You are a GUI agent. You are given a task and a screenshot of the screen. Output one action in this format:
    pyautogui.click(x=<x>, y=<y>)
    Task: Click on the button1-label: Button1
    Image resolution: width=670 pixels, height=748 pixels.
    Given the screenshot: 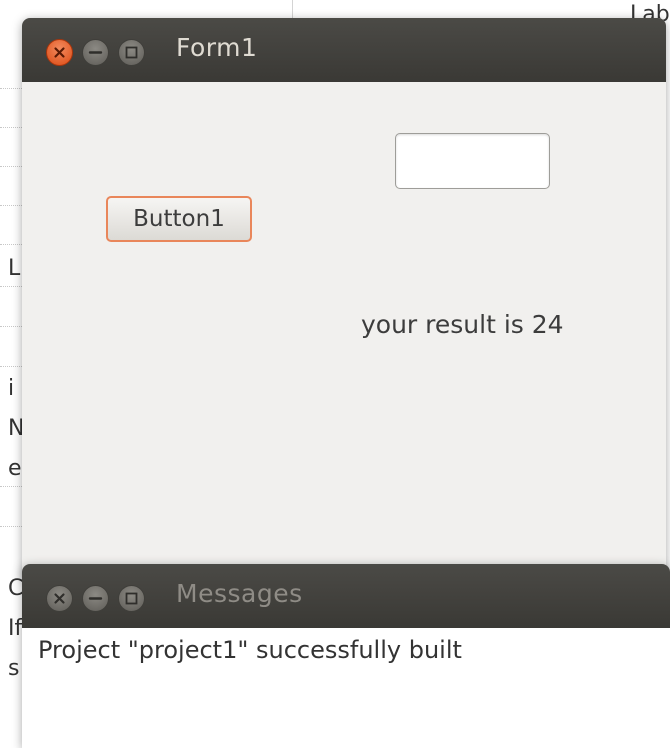 What is the action you would take?
    pyautogui.click(x=179, y=219)
    